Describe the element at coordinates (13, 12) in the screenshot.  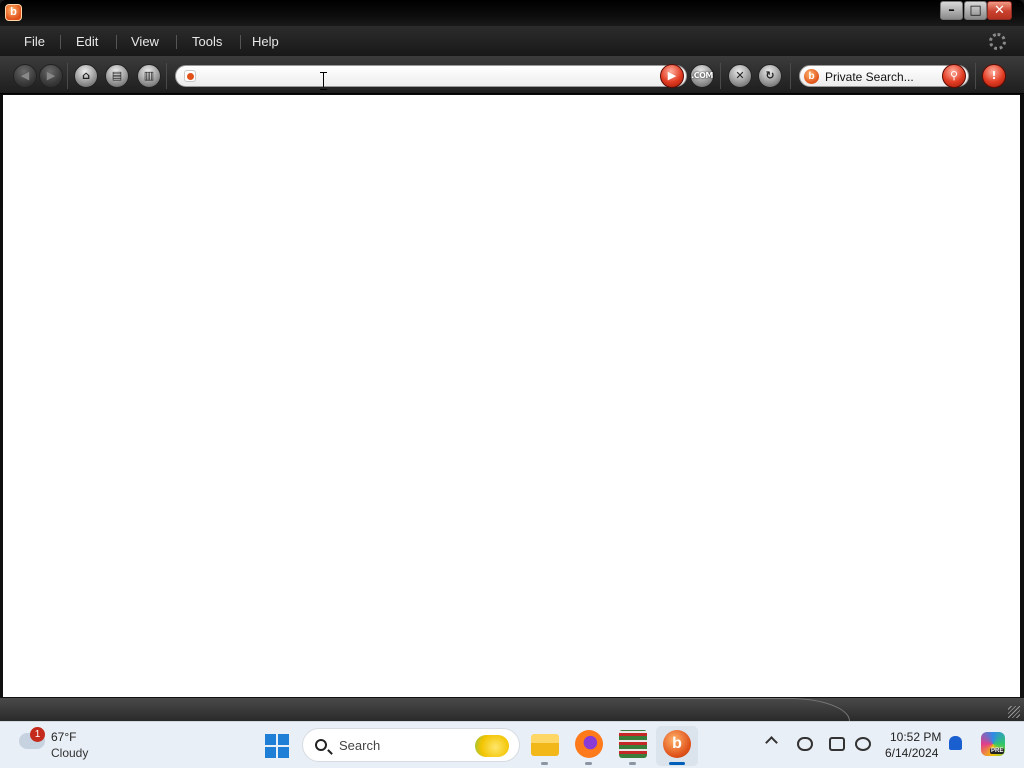
I see `app-logo-icon: b` at that location.